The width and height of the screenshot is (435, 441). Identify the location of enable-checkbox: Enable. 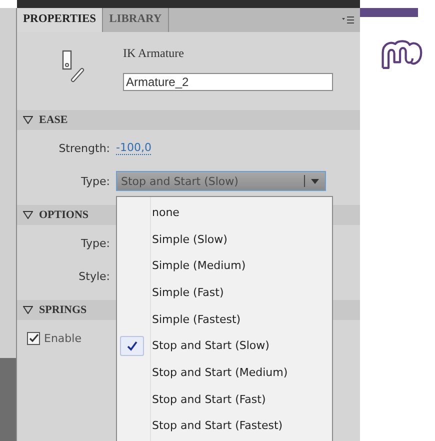
(49, 338).